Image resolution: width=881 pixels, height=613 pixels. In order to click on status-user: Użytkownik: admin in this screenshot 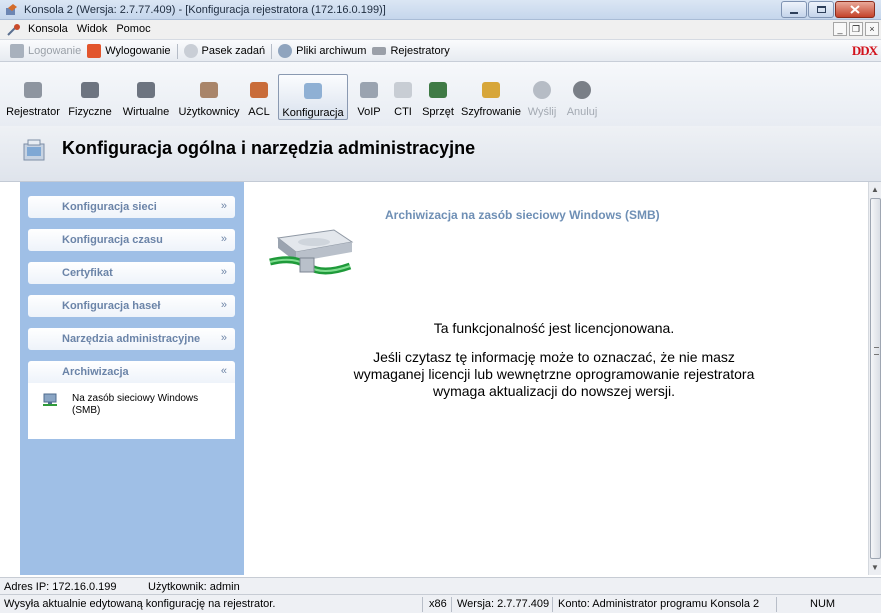, I will do `click(194, 587)`.